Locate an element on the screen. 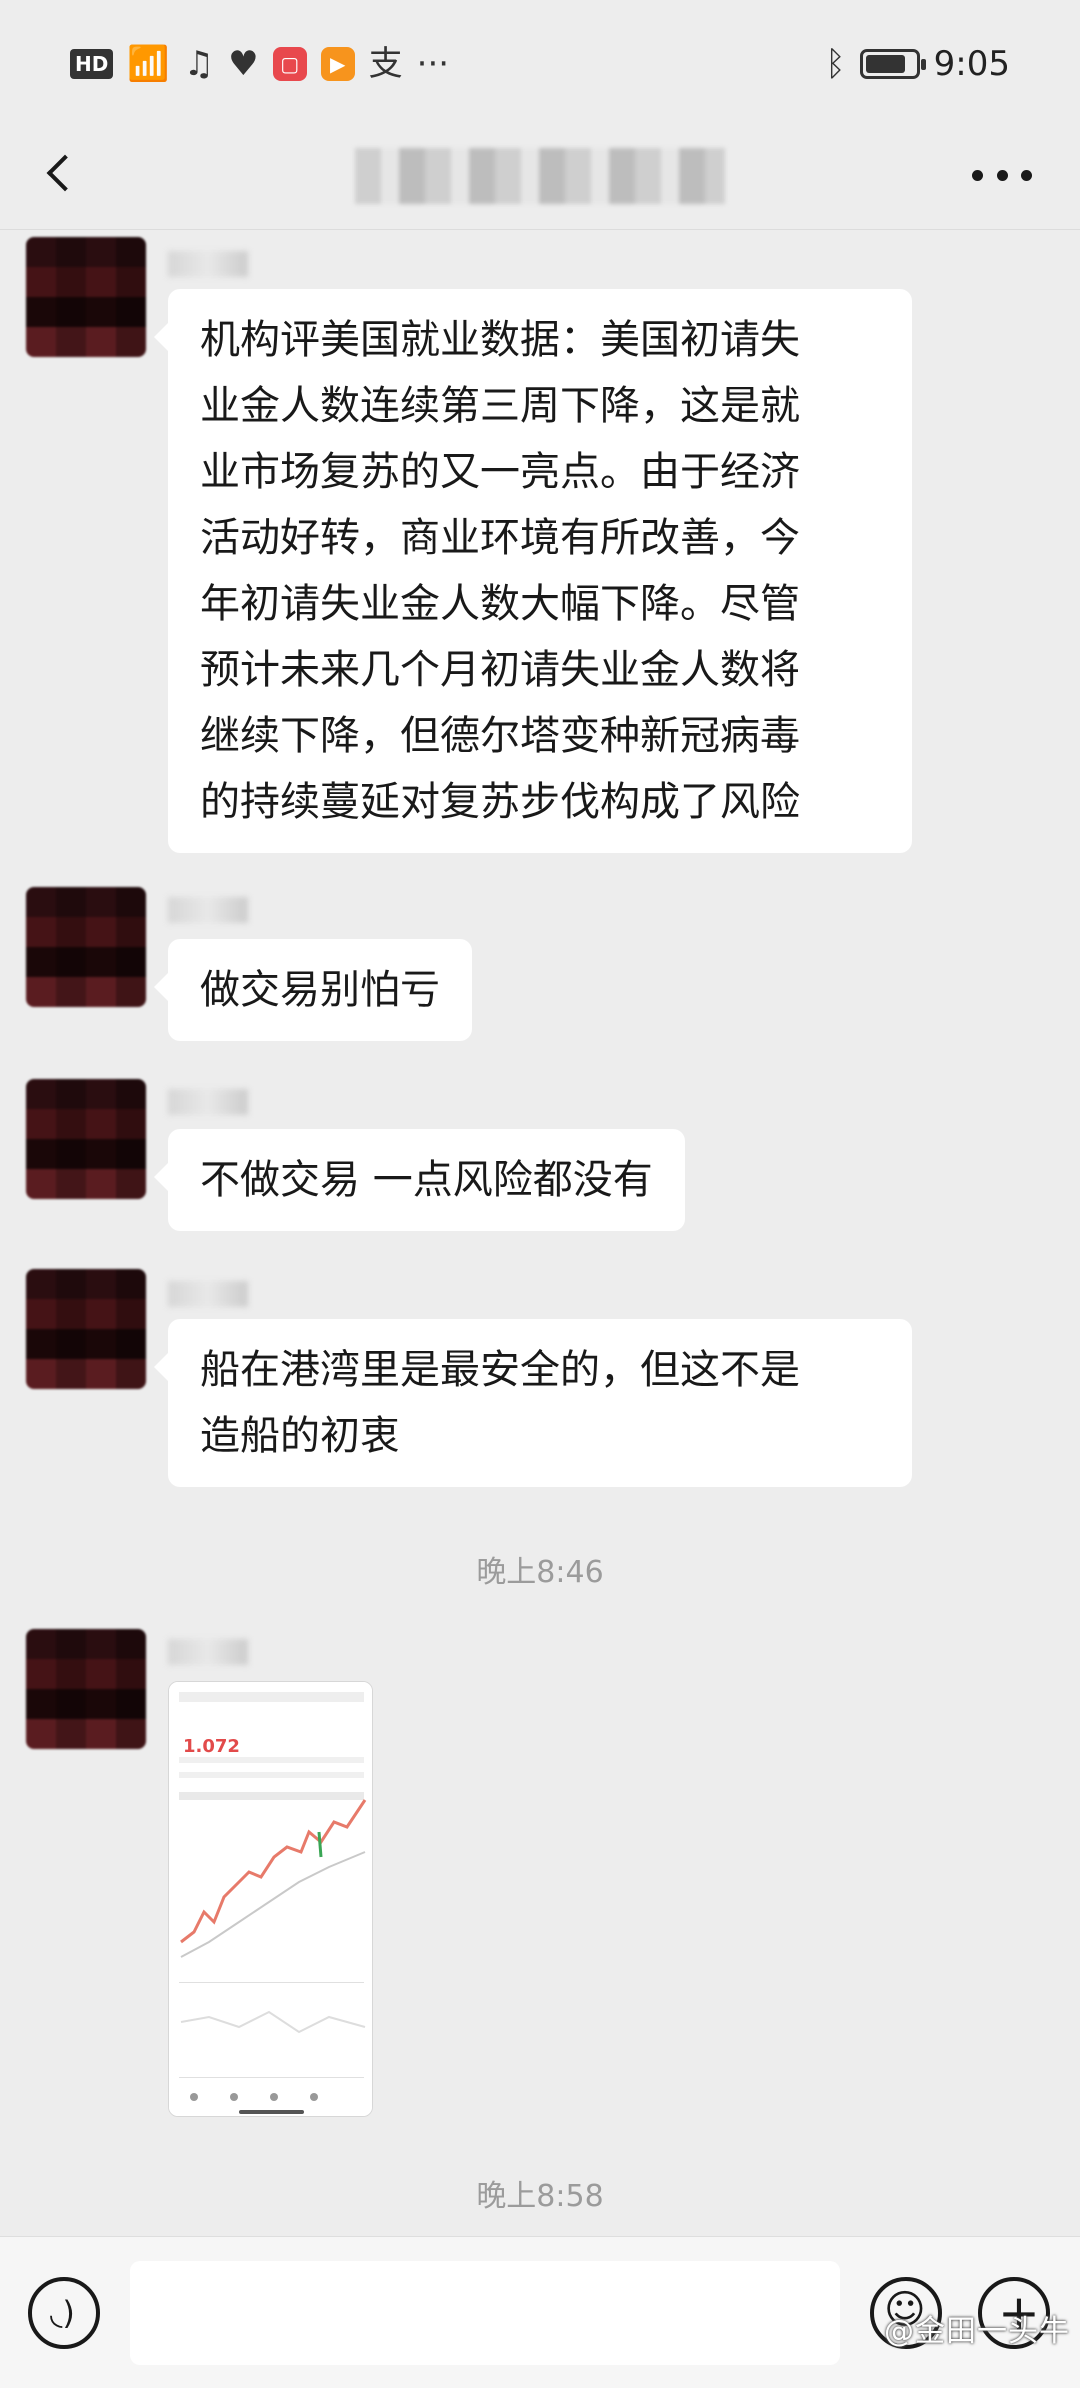 The image size is (1080, 2388). video-app-icon: ▶ is located at coordinates (337, 64).